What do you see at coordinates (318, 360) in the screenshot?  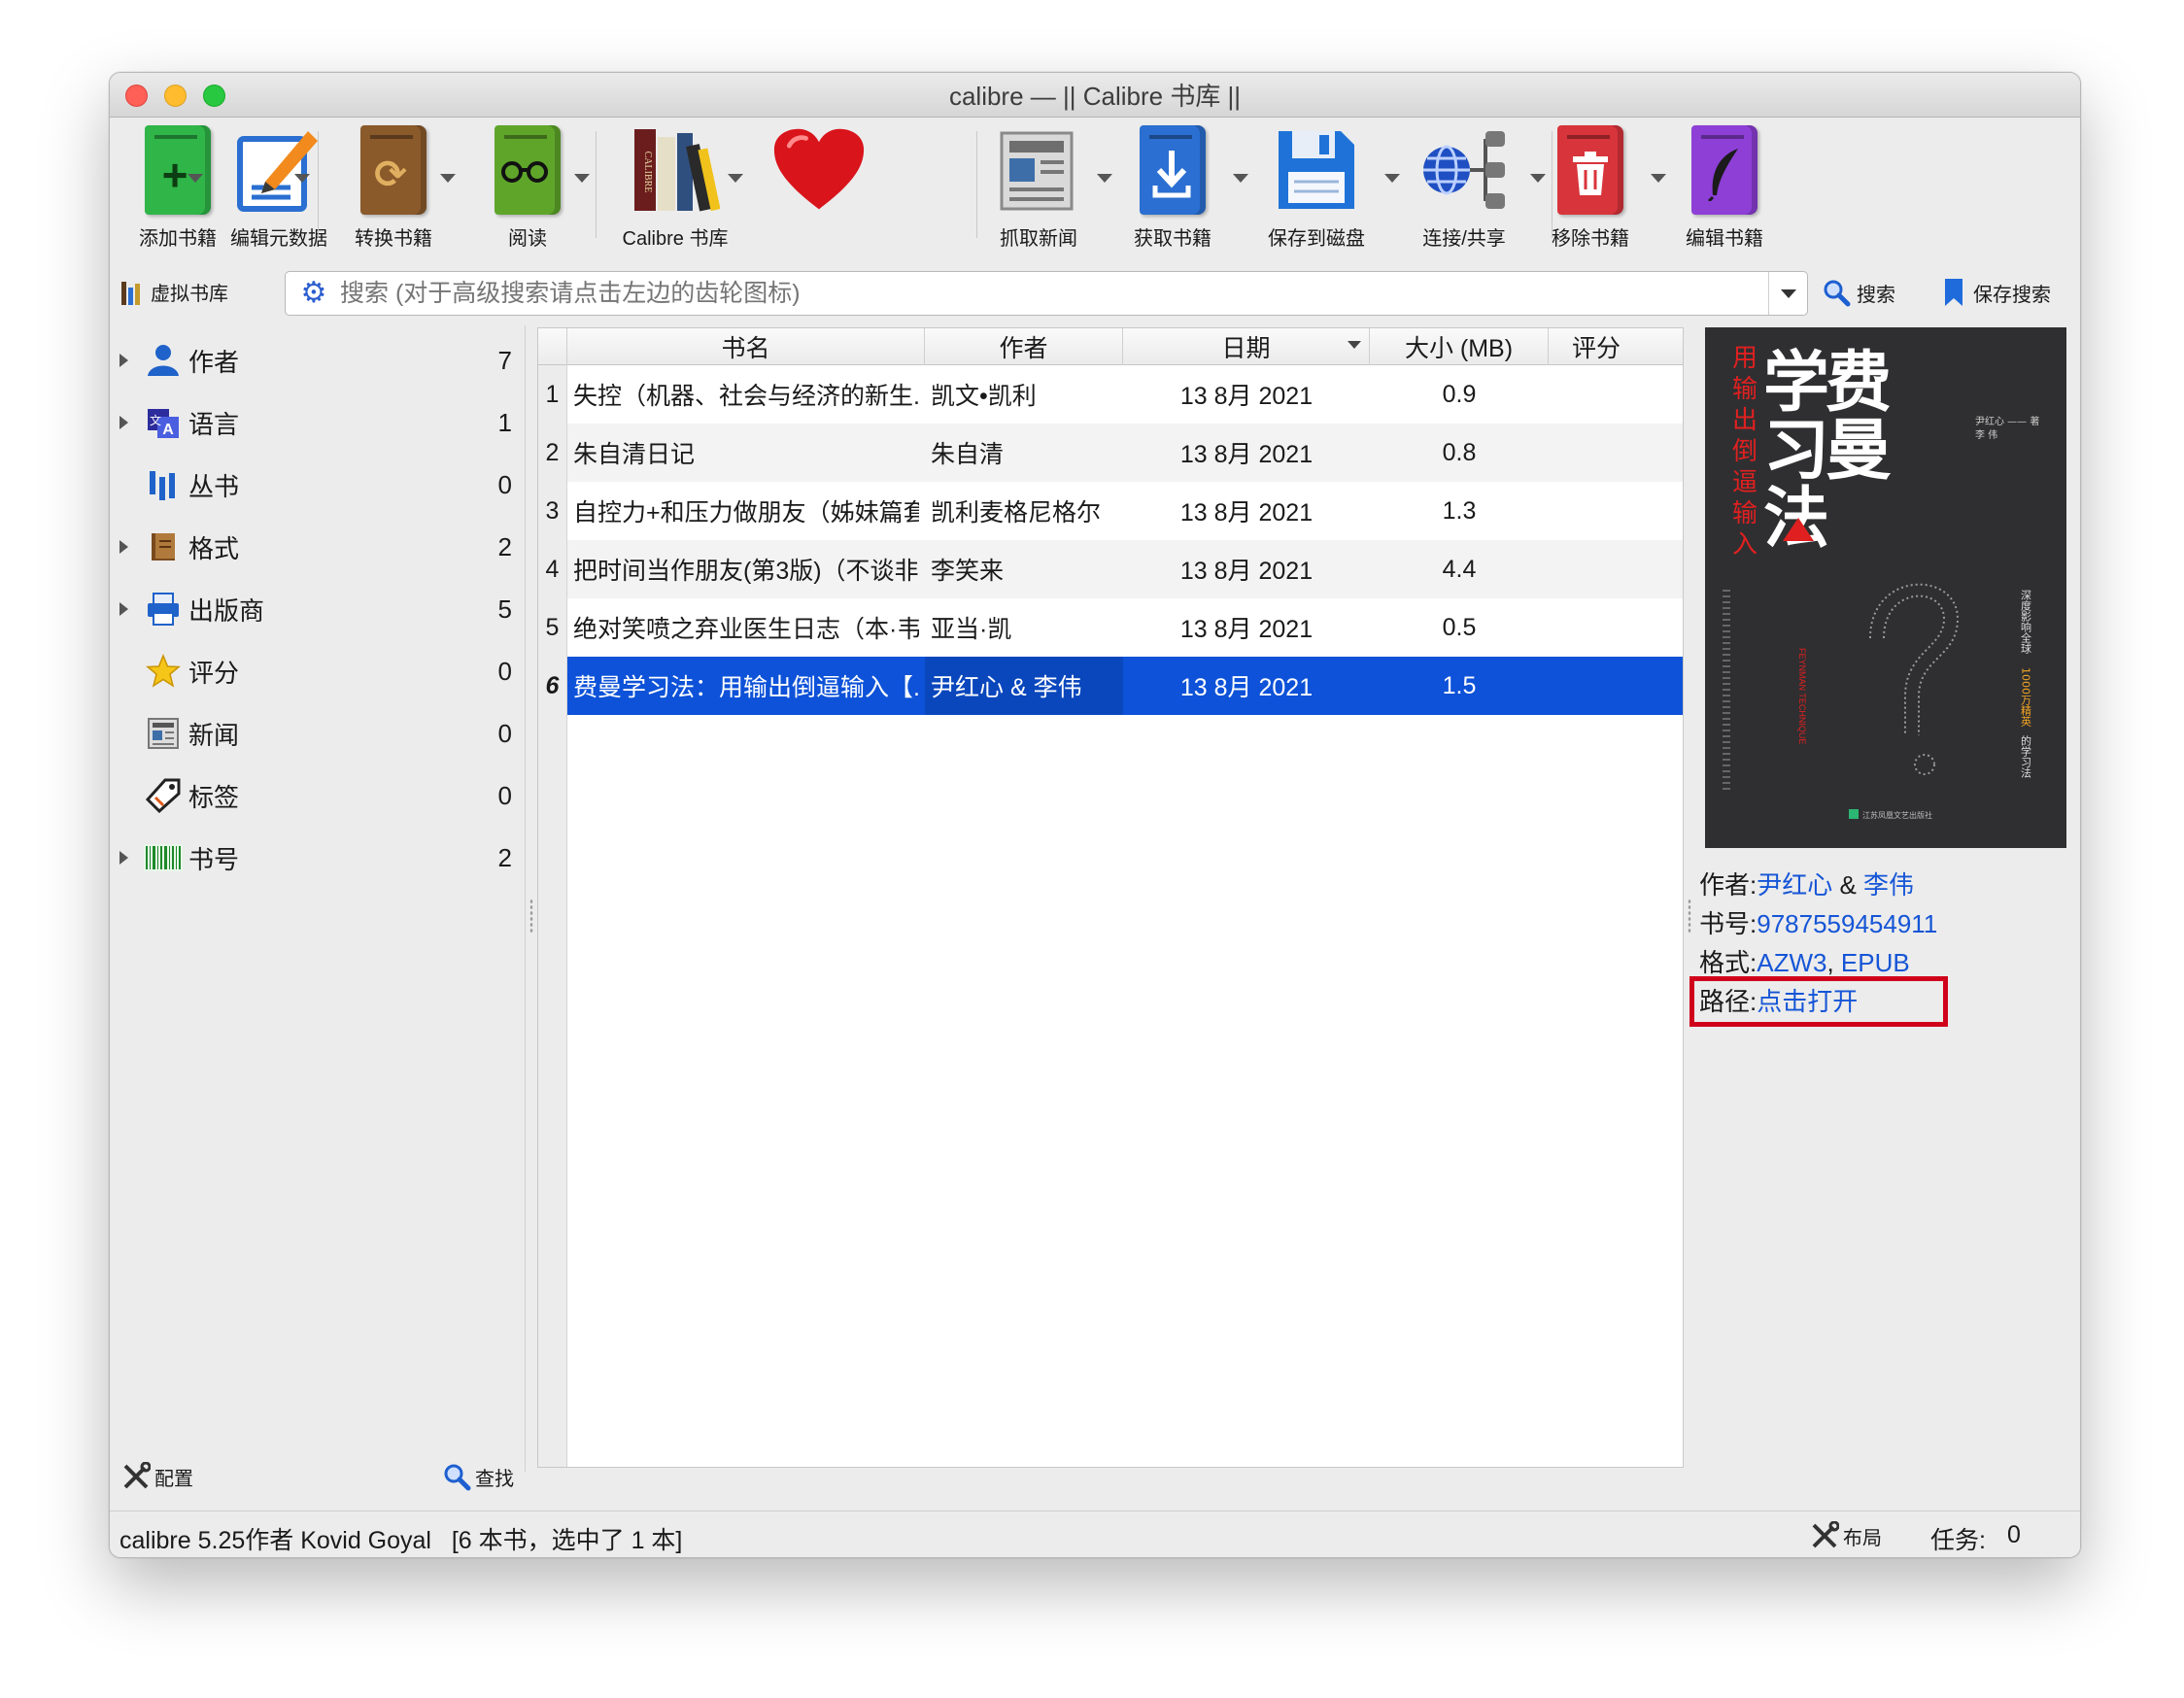 I see `tag-category-authors: 作者 7` at bounding box center [318, 360].